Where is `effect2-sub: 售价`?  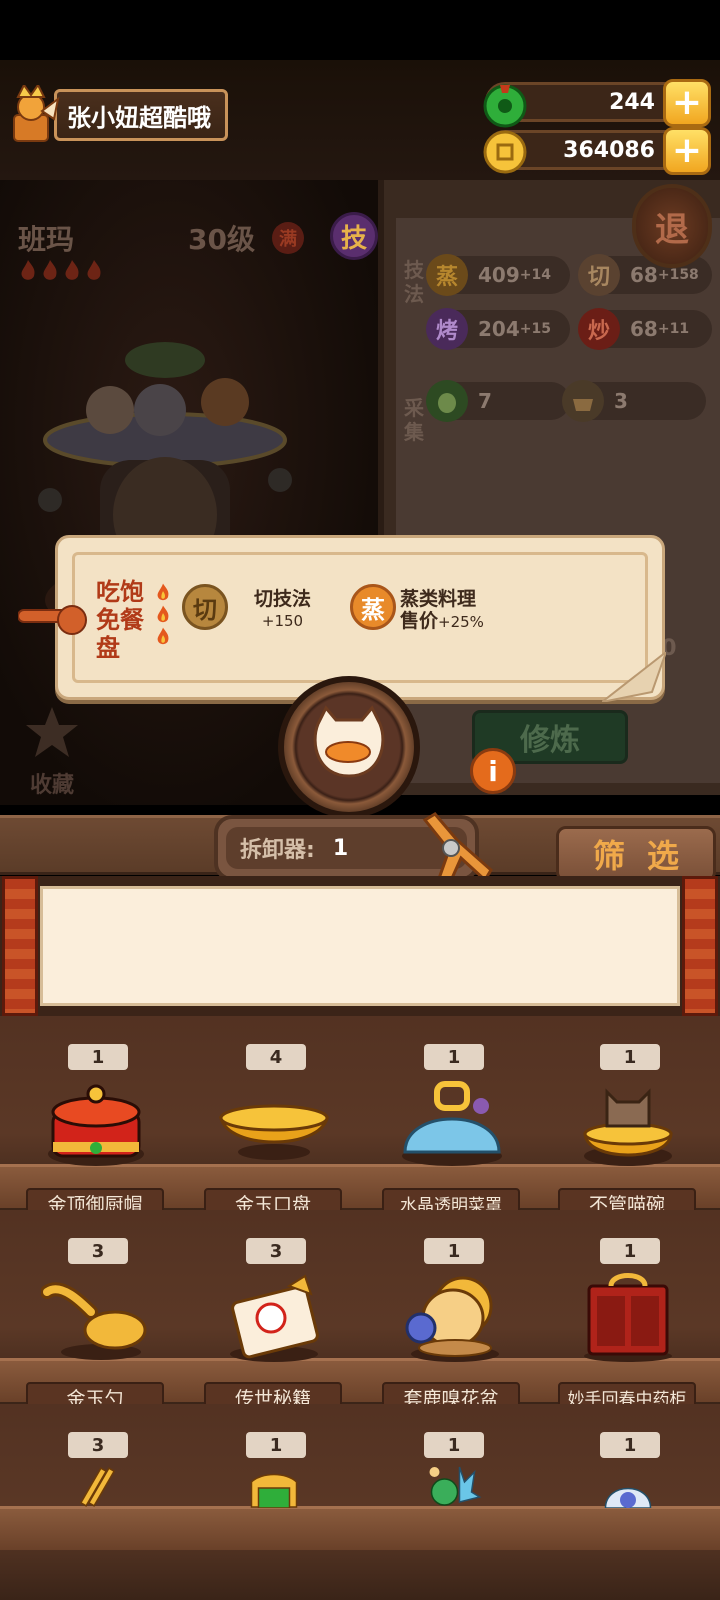
effect2-sub: 售价 is located at coordinates (419, 621).